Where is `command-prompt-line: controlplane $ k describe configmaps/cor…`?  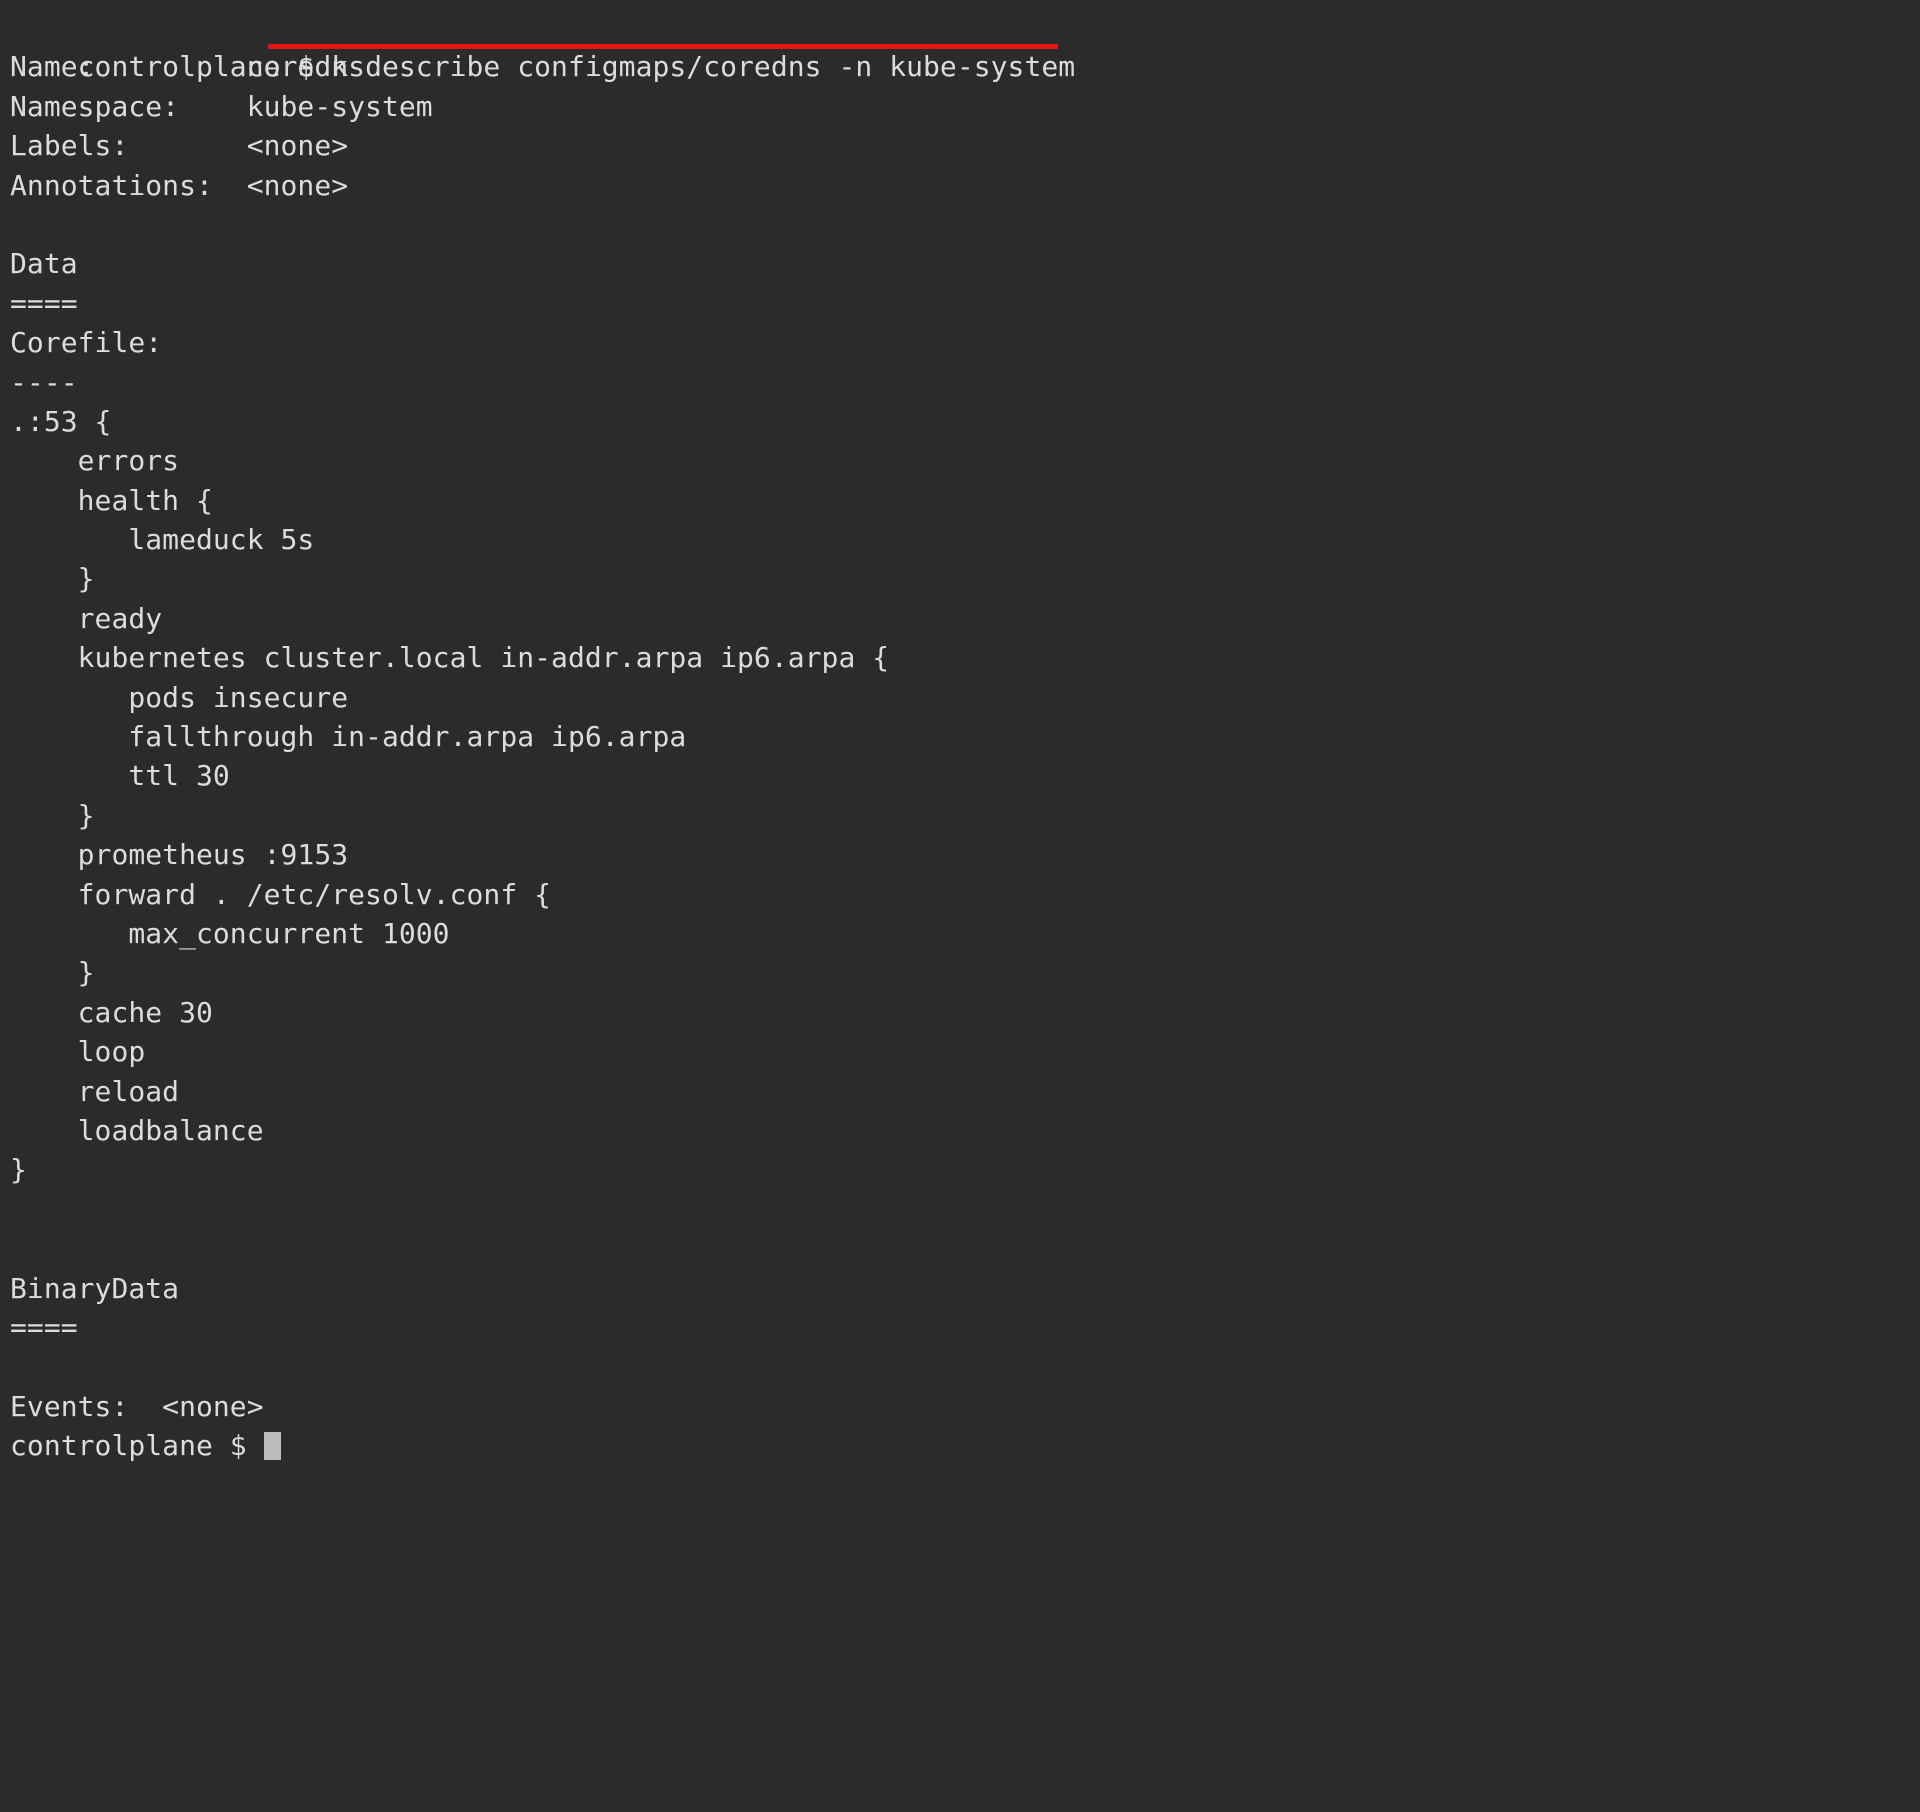 command-prompt-line: controlplane $ k describe configmaps/cor… is located at coordinates (965, 45).